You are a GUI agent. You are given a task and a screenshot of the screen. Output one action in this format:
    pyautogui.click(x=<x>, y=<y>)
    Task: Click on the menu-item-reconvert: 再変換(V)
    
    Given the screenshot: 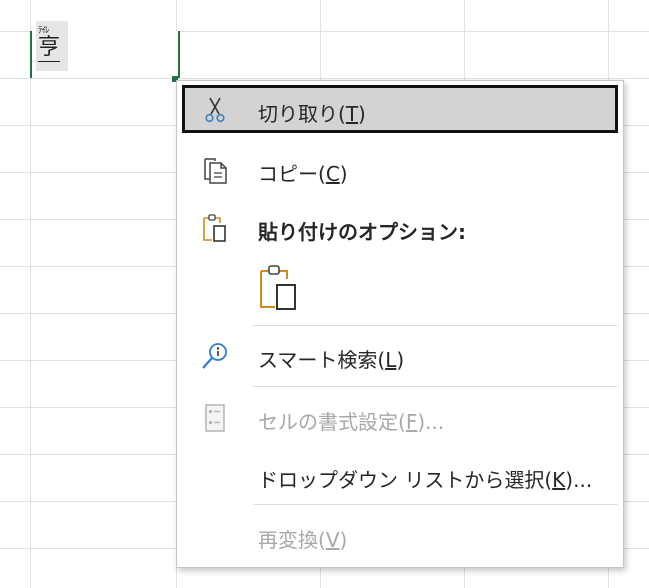 What is the action you would take?
    pyautogui.click(x=400, y=535)
    